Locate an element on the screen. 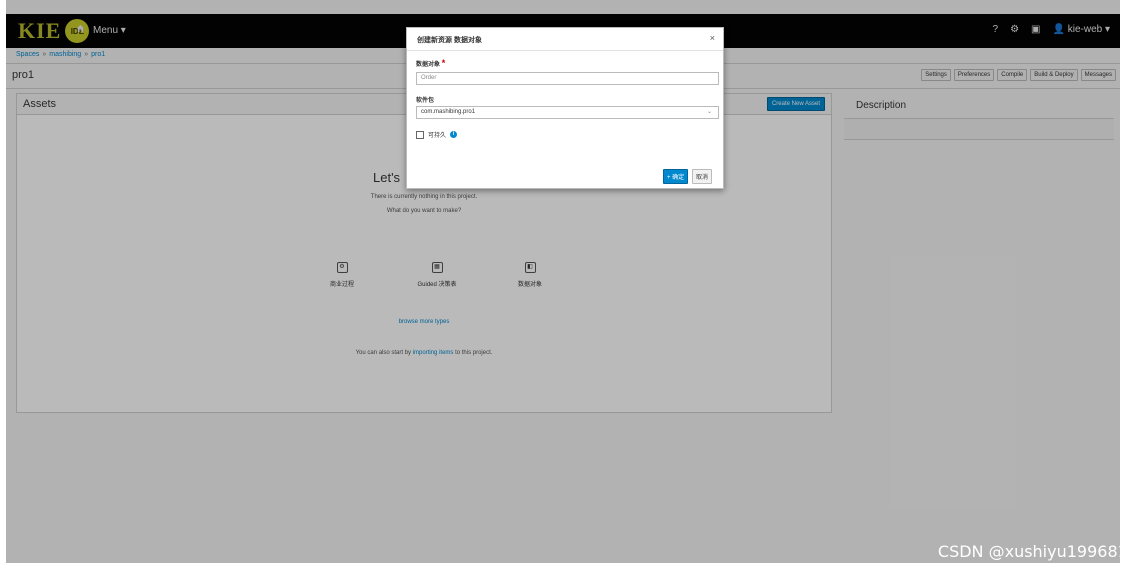 The height and width of the screenshot is (567, 1140). dialog-header: 创建新资源 数据对象 × is located at coordinates (565, 39).